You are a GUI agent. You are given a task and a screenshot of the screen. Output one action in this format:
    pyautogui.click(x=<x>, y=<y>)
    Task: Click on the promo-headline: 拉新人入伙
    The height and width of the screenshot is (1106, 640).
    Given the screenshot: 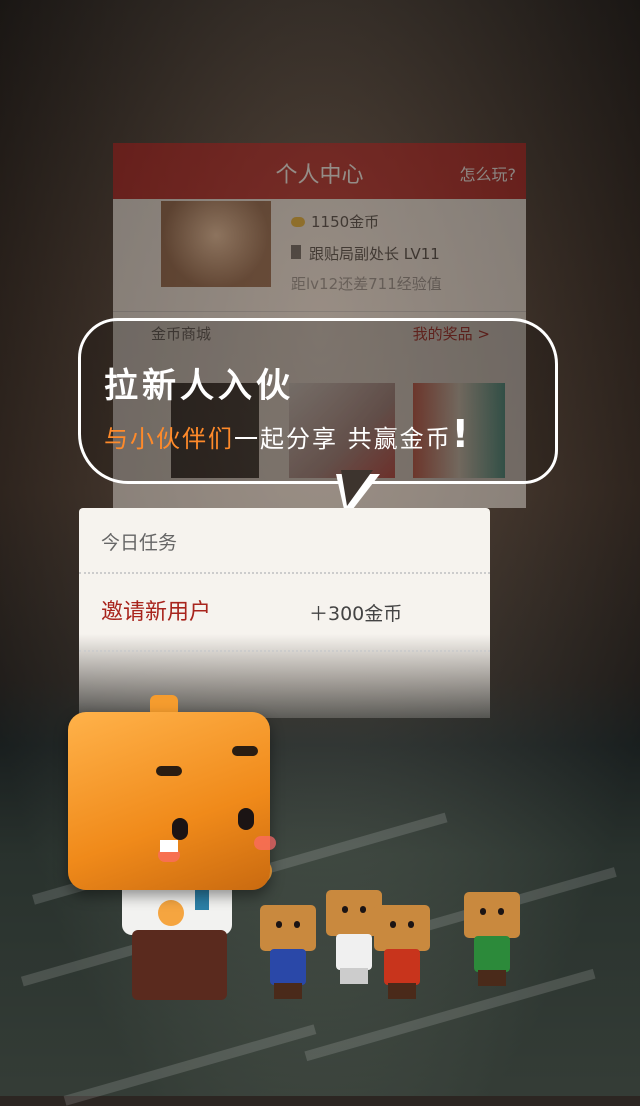 What is the action you would take?
    pyautogui.click(x=199, y=386)
    